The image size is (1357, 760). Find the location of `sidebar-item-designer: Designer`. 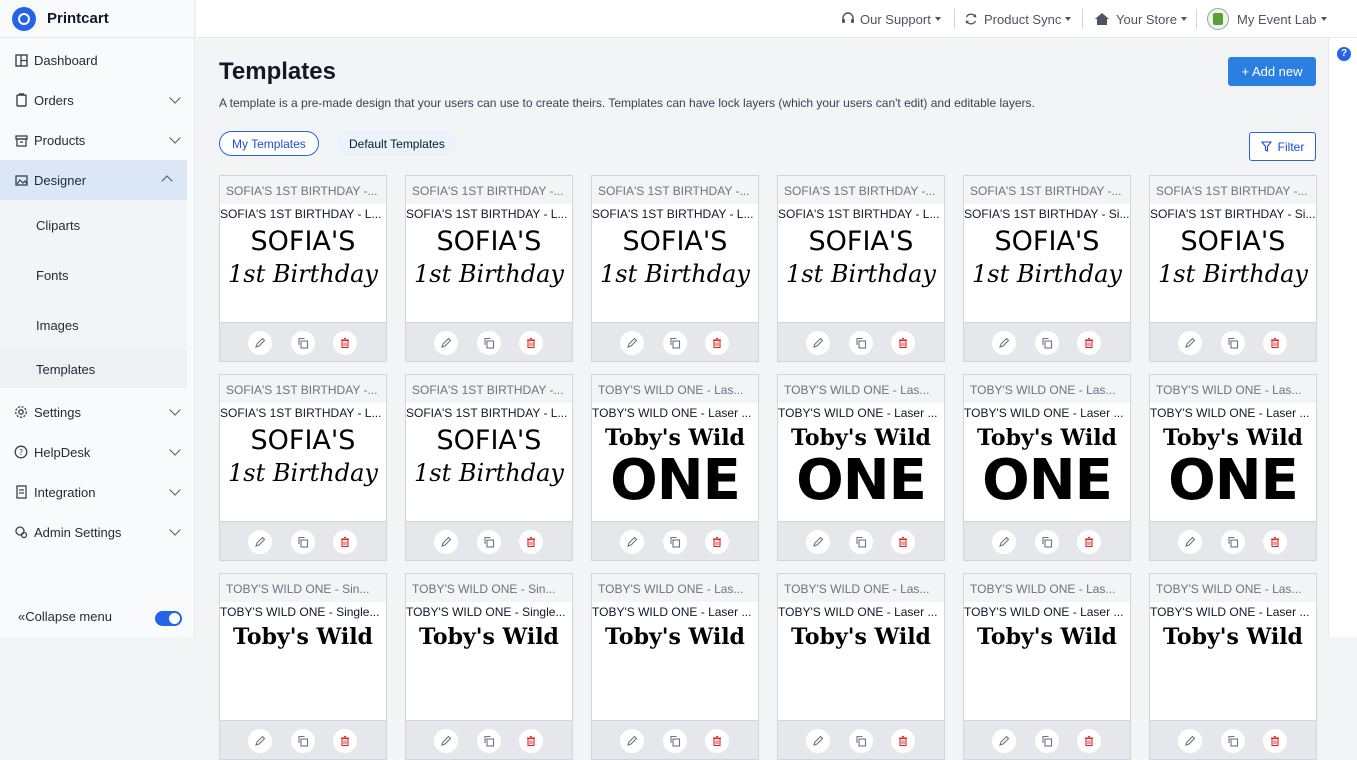

sidebar-item-designer: Designer is located at coordinates (93, 180).